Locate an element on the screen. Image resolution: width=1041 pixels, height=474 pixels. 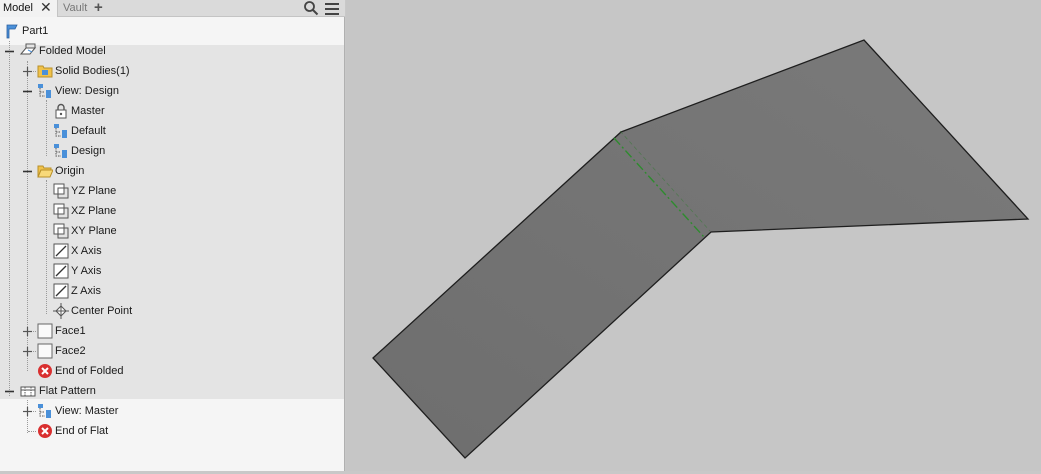
tree-item-label: Part1 is located at coordinates (35, 31).